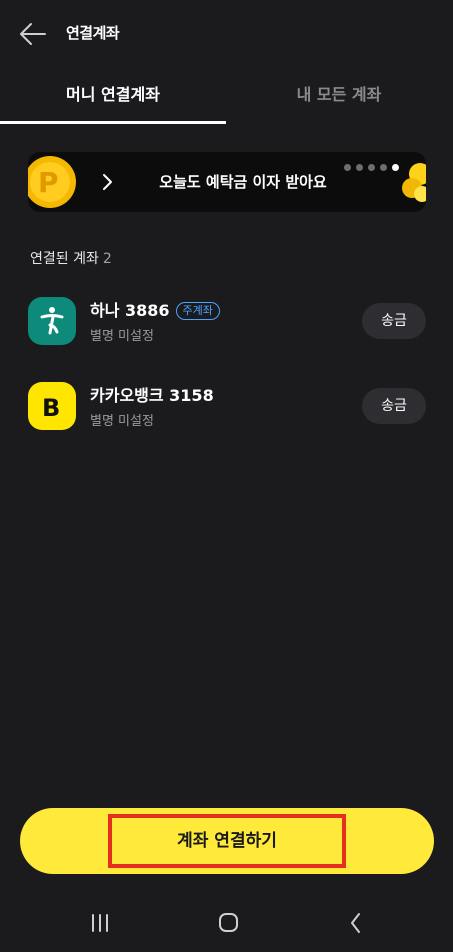 This screenshot has width=453, height=952. I want to click on section-count: 2, so click(107, 259).